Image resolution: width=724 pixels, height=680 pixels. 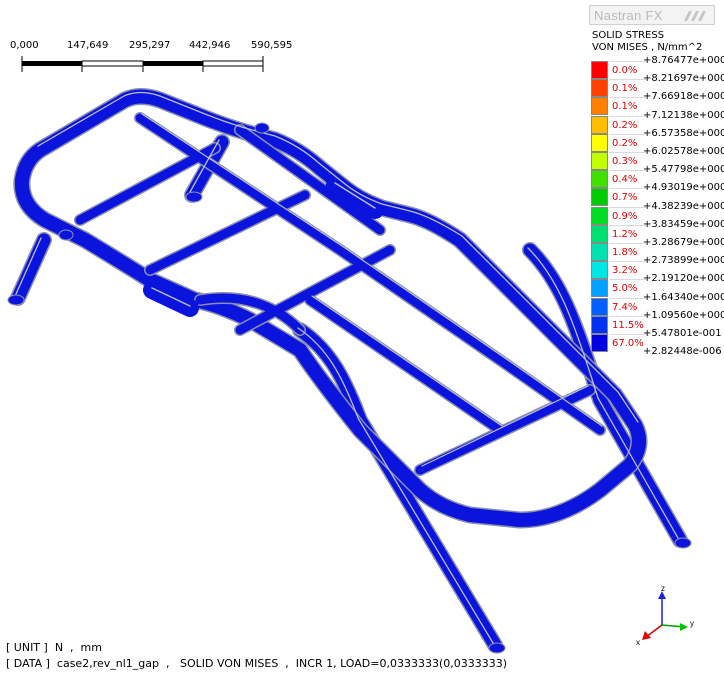 What do you see at coordinates (638, 642) in the screenshot?
I see `axis-label-x: x` at bounding box center [638, 642].